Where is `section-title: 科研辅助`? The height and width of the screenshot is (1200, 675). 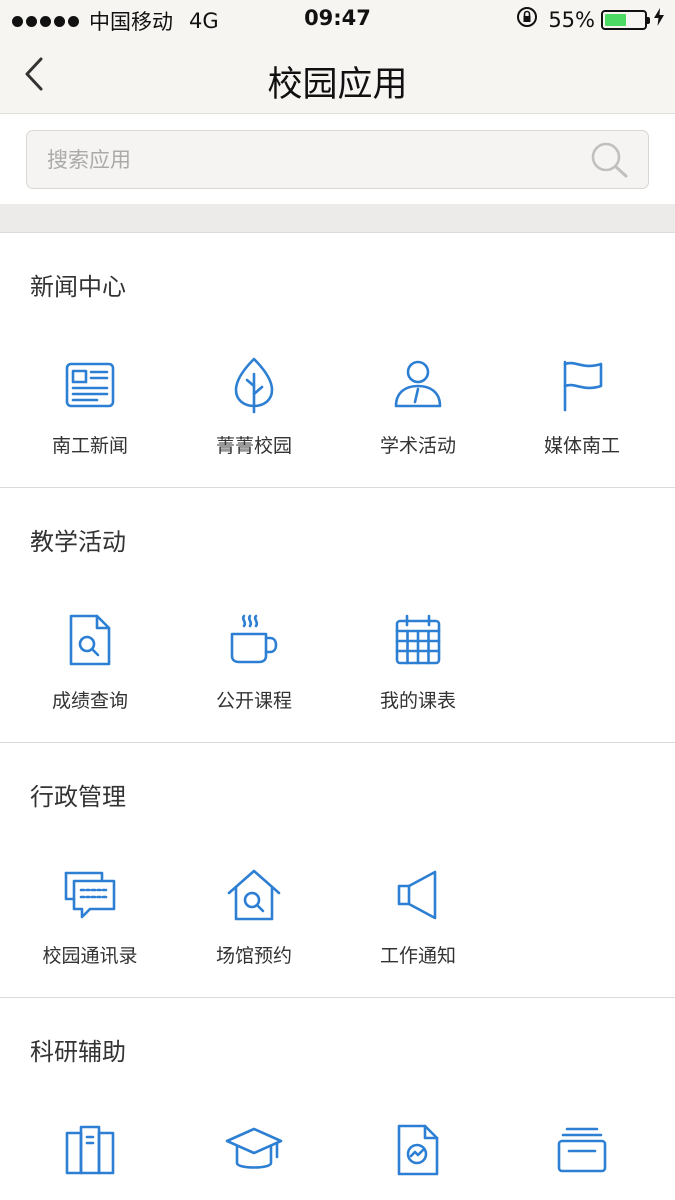
section-title: 科研辅助 is located at coordinates (78, 1052).